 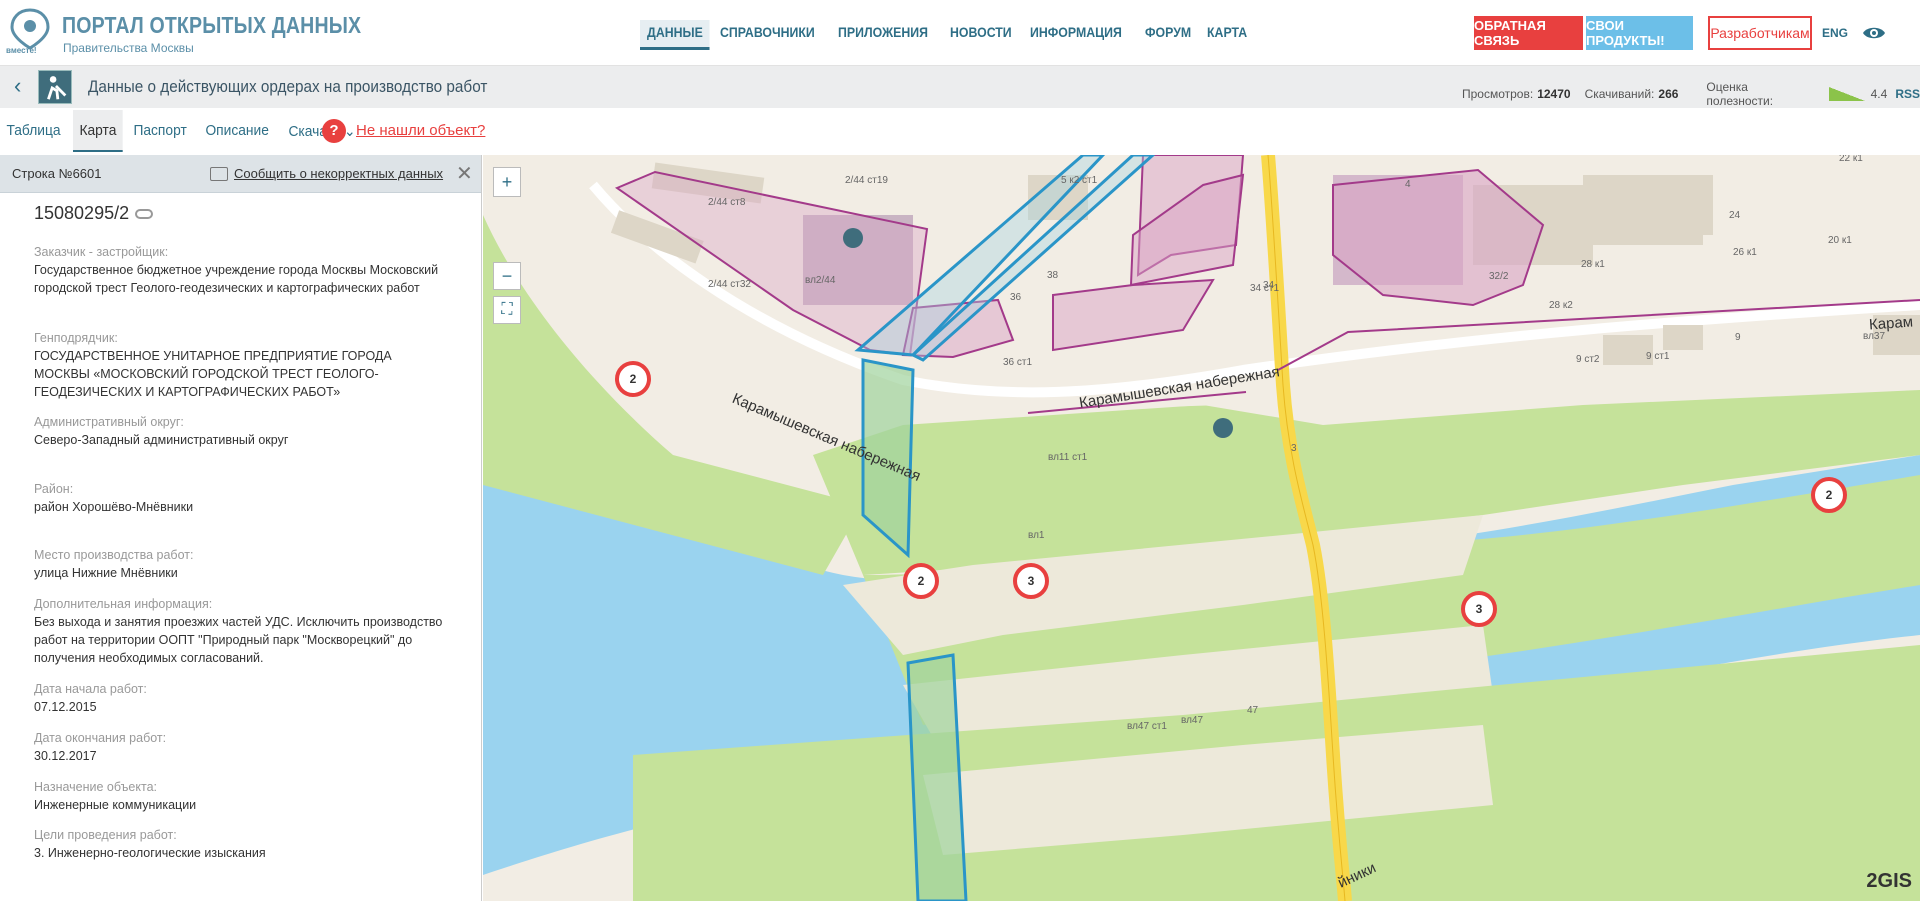 What do you see at coordinates (820, 280) in the screenshot?
I see `building-label: вл2/44` at bounding box center [820, 280].